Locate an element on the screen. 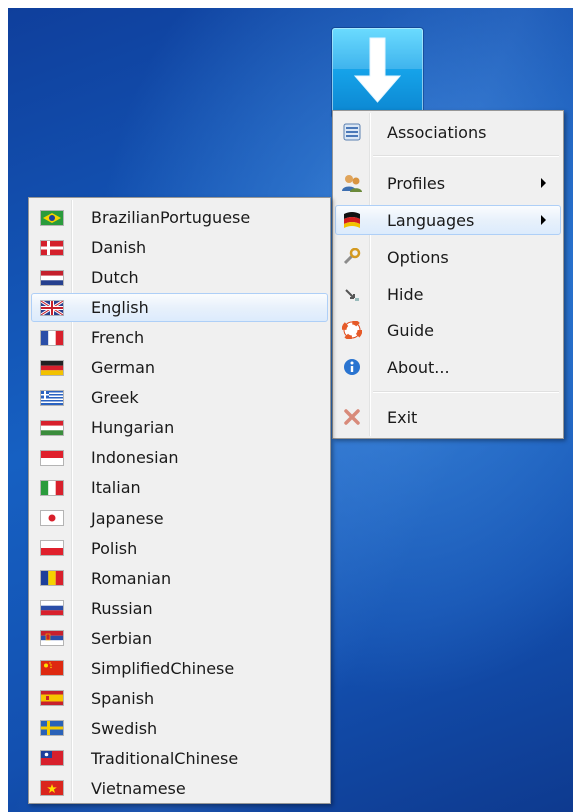 Image resolution: width=573 pixels, height=812 pixels. language-item-label: Japanese is located at coordinates (127, 518).